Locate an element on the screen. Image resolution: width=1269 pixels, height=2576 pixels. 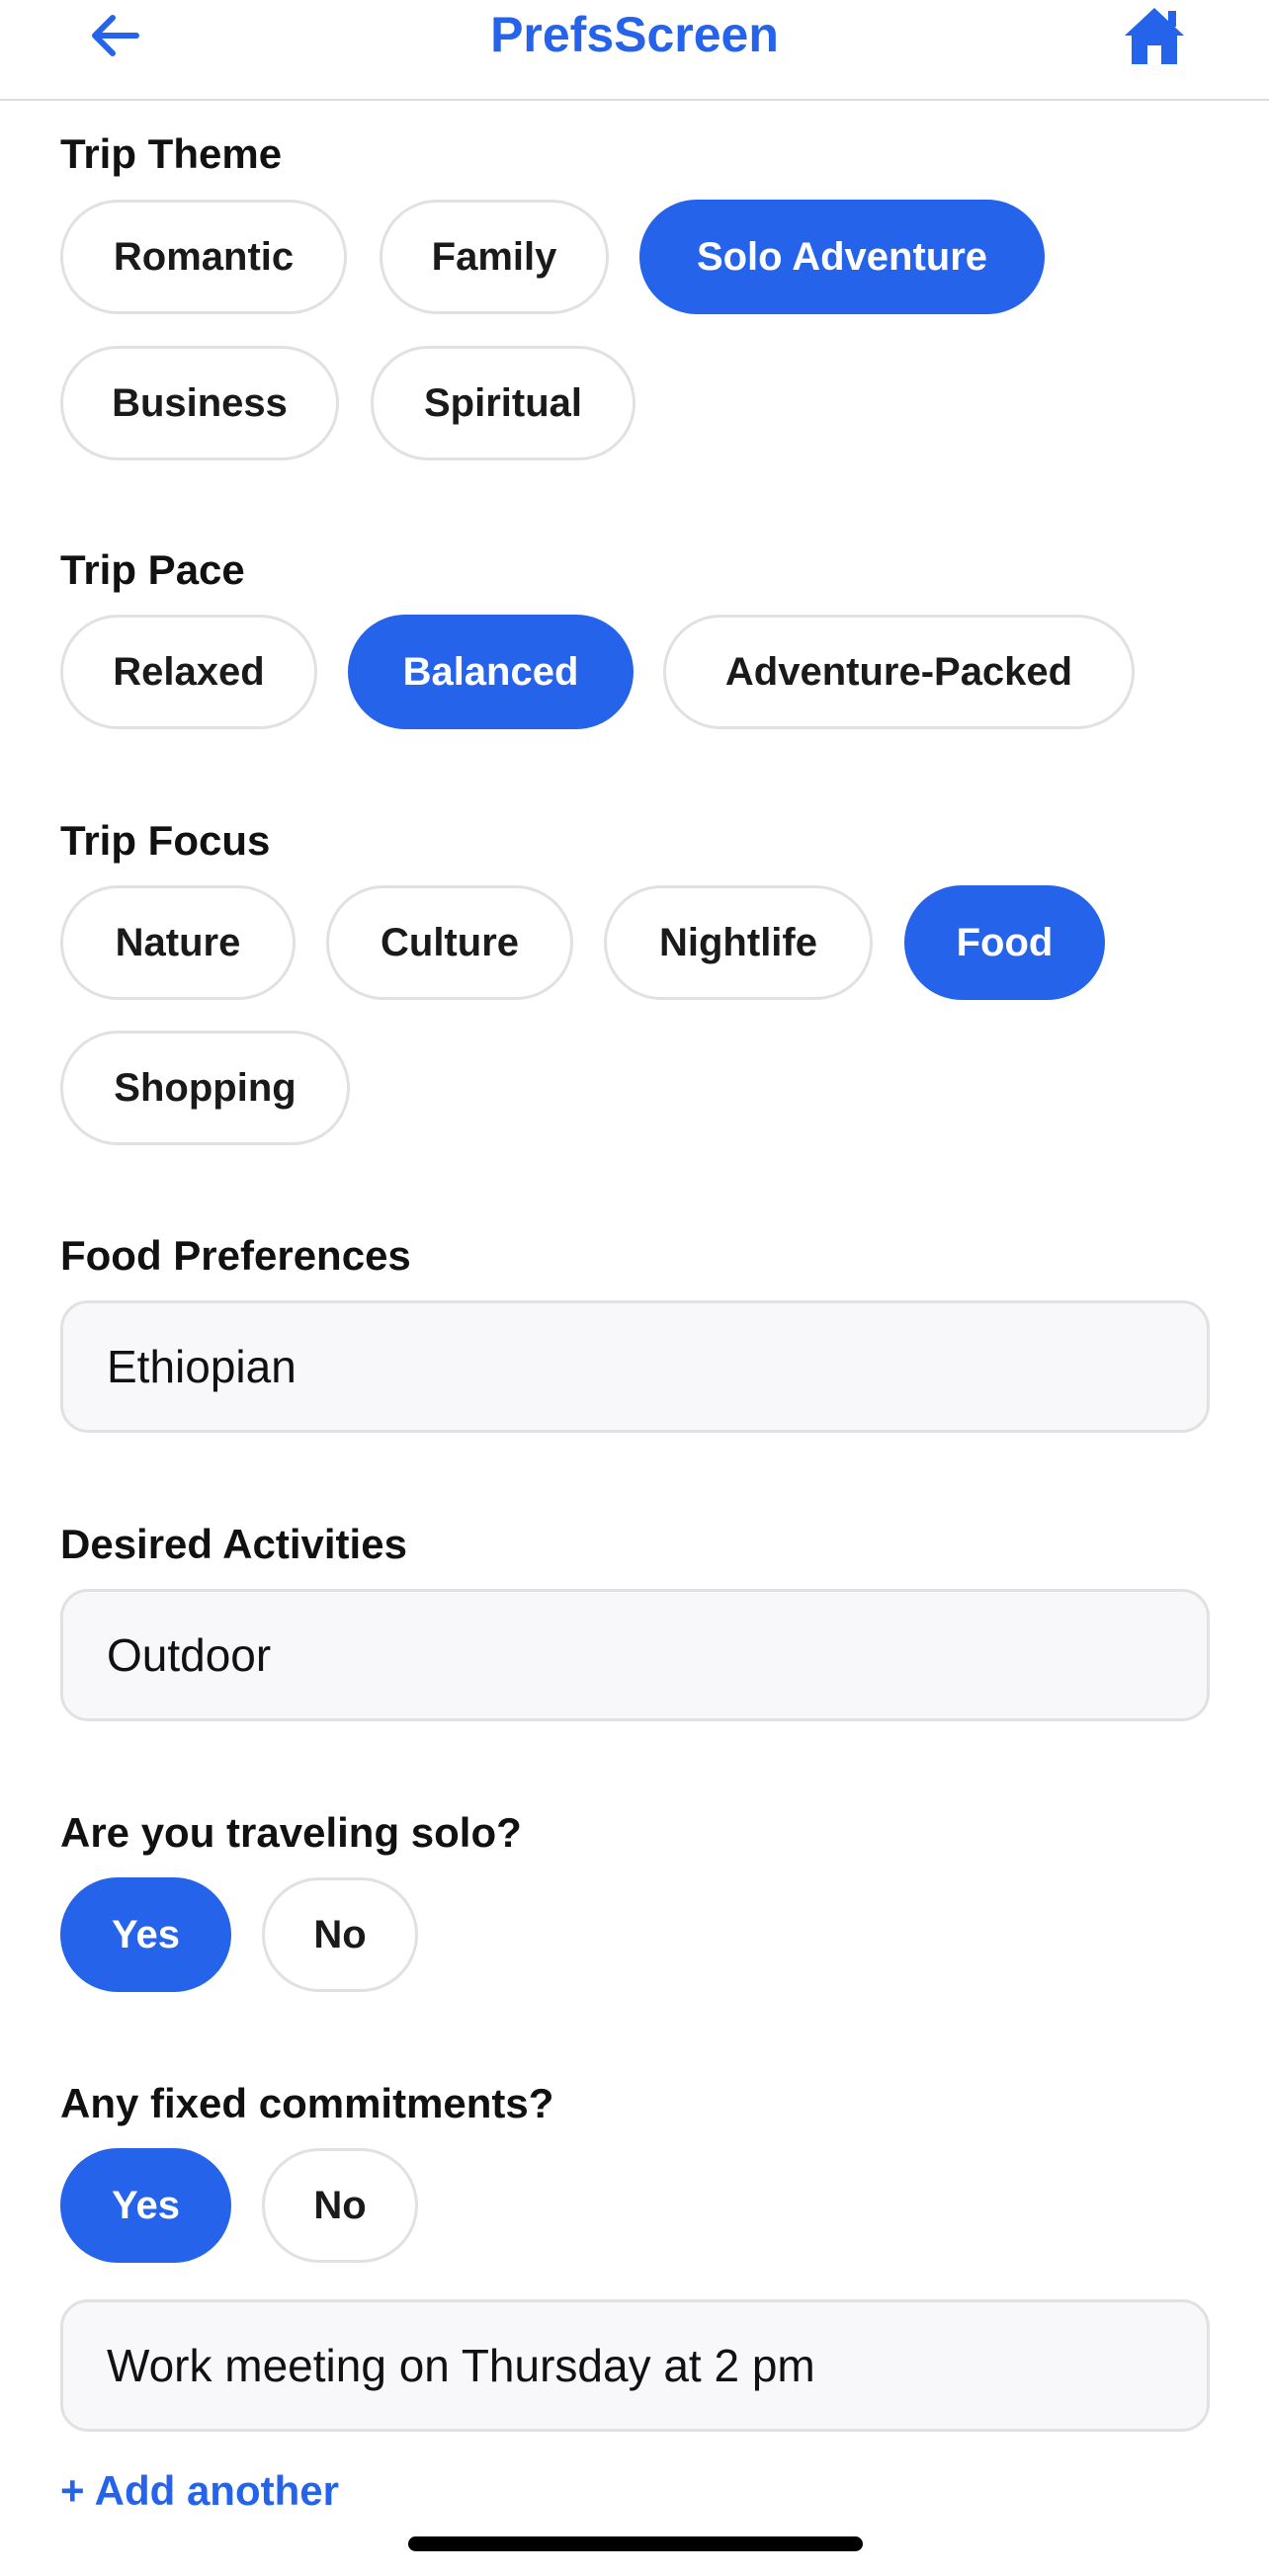
chip-balanced: Balanced is located at coordinates (491, 672).